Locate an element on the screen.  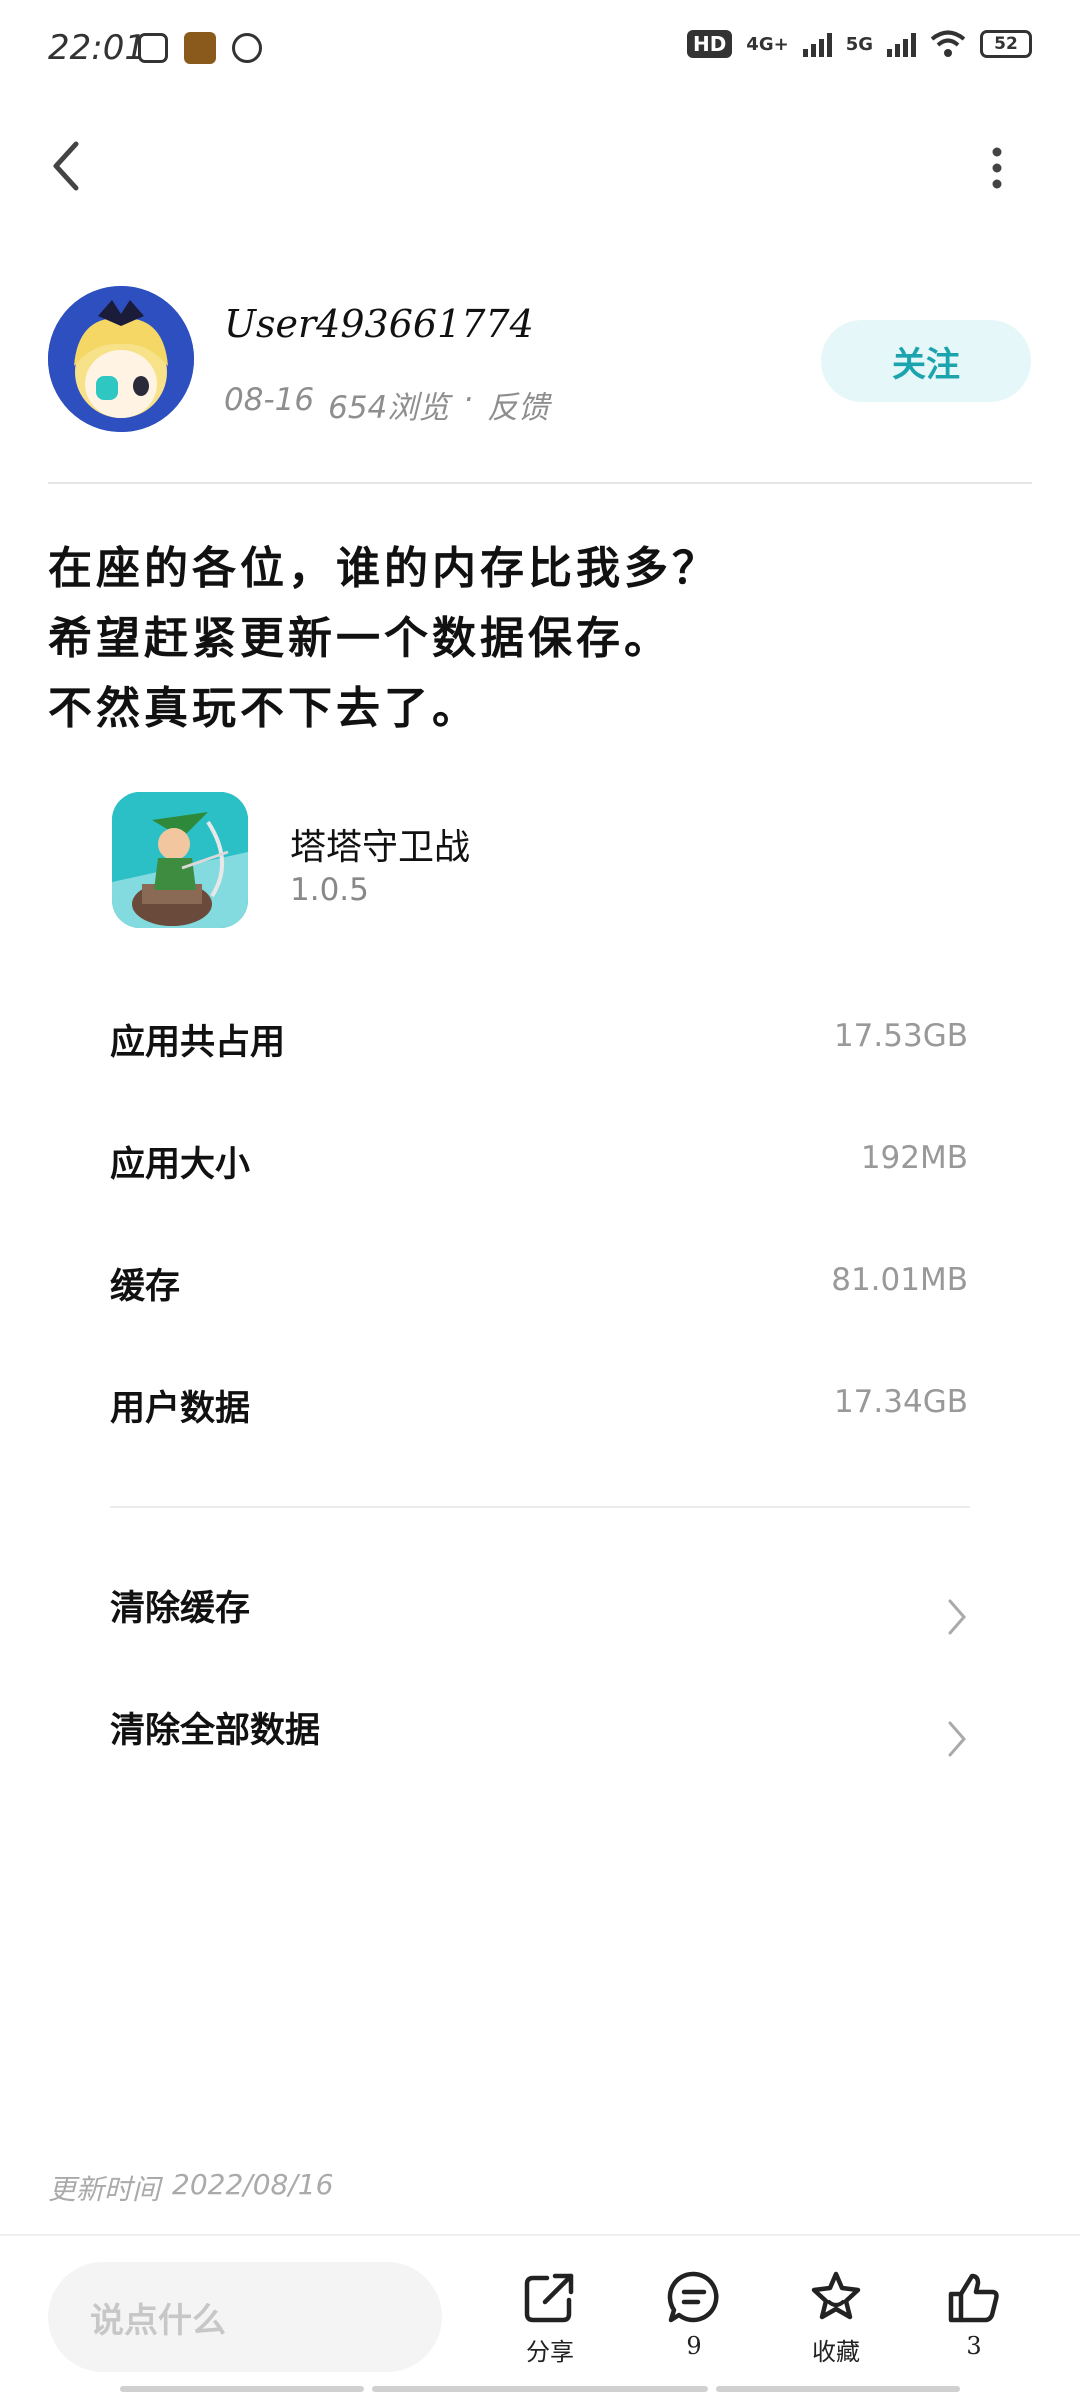
storage-row-value: 81.01MB is located at coordinates (899, 1280).